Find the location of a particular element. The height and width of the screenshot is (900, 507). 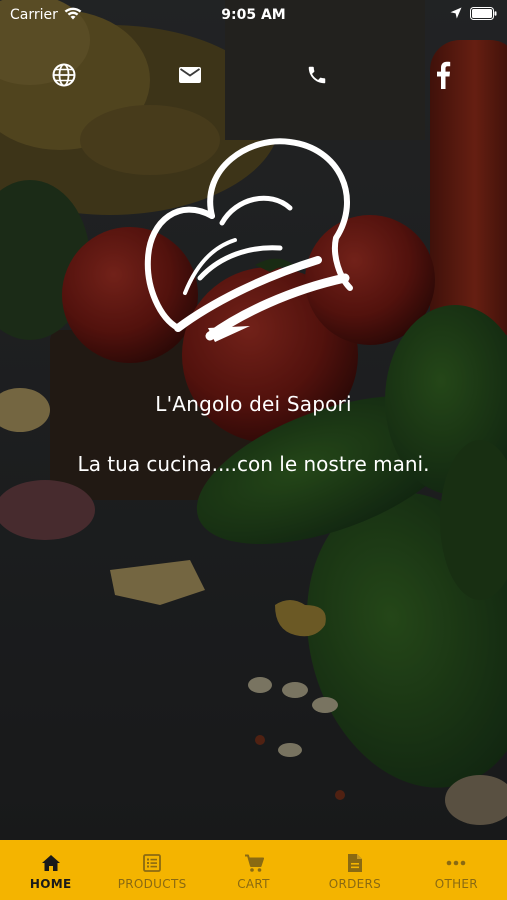

document-icon is located at coordinates (355, 863).